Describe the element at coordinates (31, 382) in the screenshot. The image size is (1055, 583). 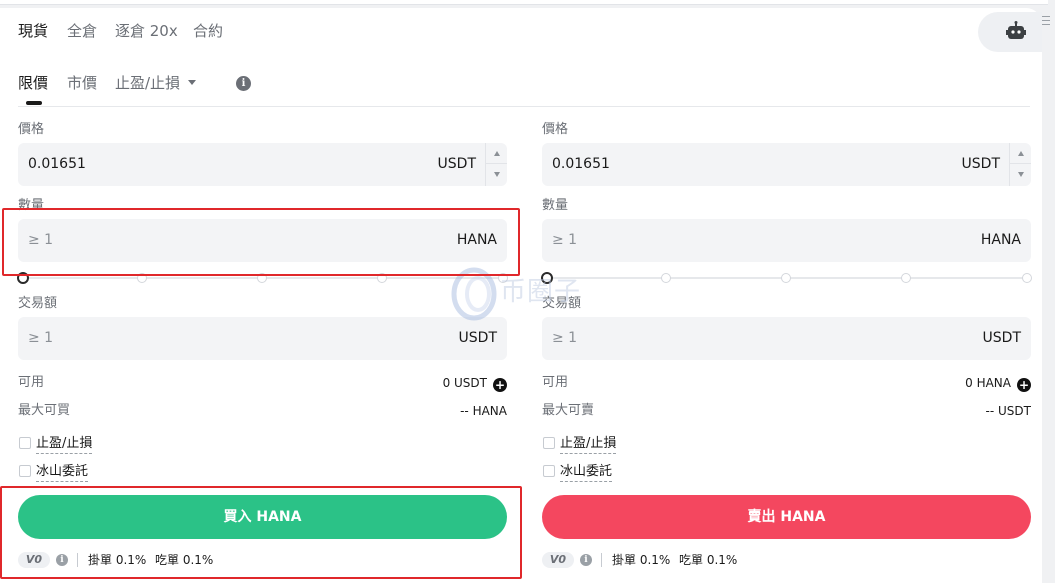
I see `buy-available-label: 可用` at that location.